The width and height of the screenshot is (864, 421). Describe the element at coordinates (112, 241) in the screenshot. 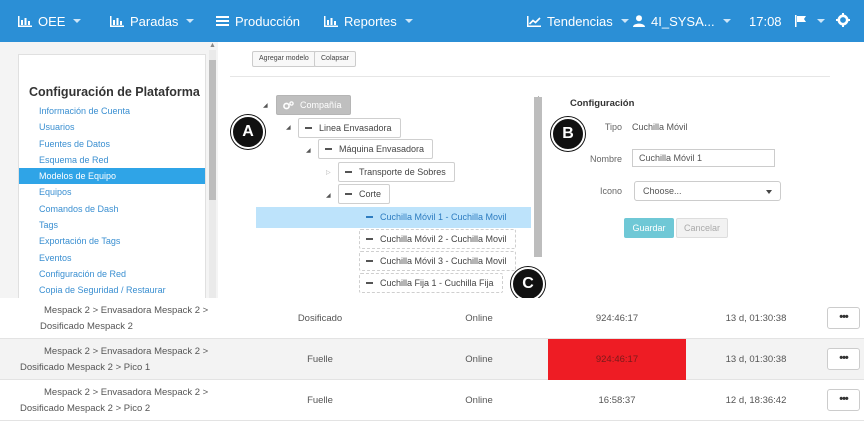

I see `sidebar-item-exportacion-tags: Exportación de Tags` at that location.